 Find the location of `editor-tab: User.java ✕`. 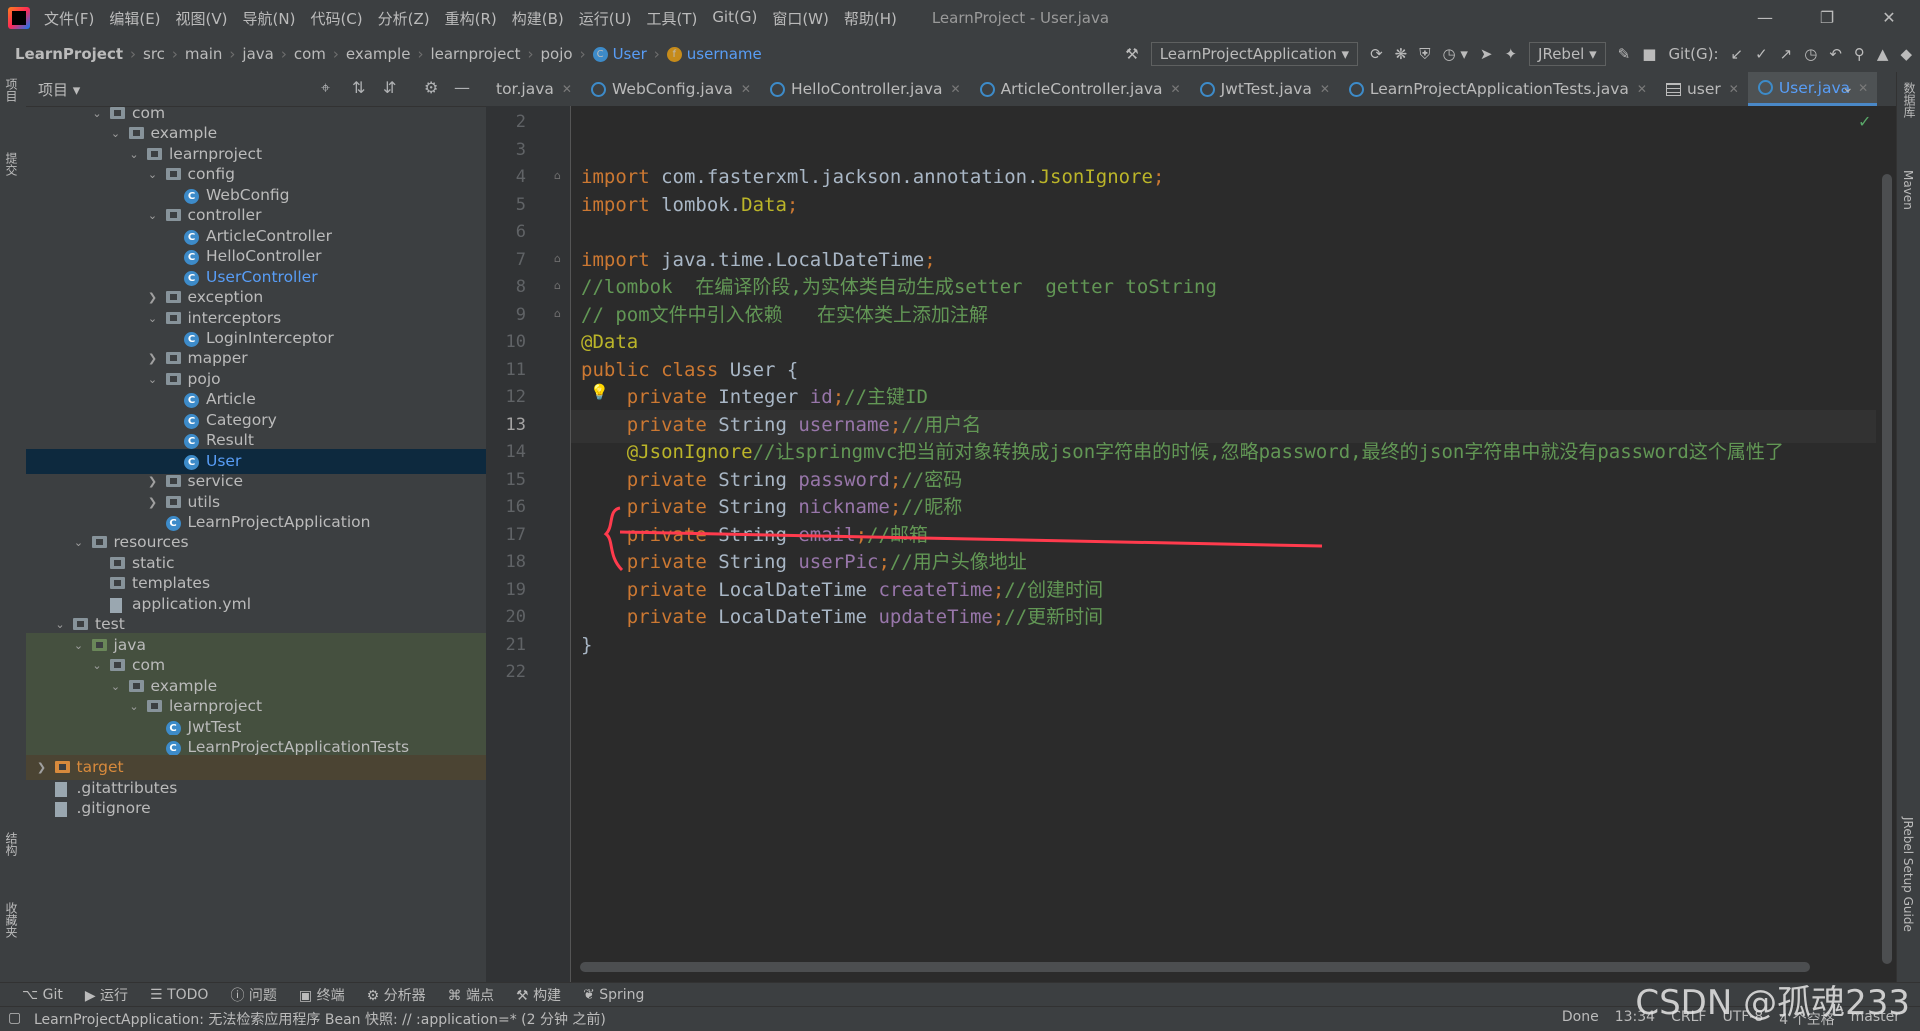

editor-tab: User.java ✕ is located at coordinates (1812, 89).